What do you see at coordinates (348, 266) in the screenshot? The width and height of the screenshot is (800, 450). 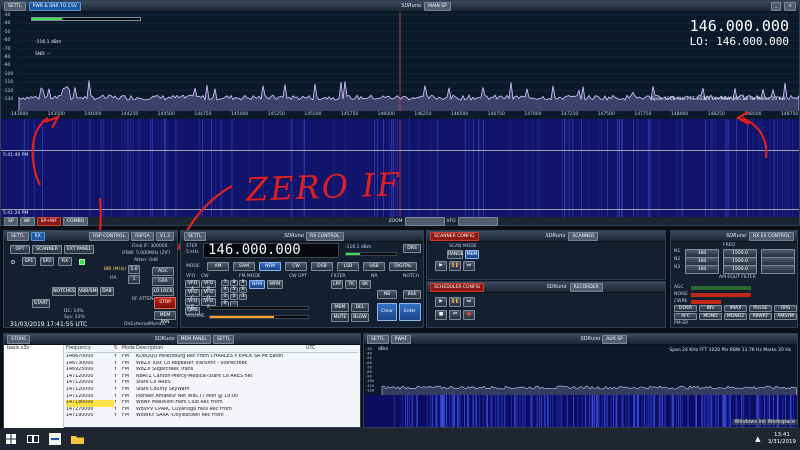 I see `mode-lsb-button: LSB` at bounding box center [348, 266].